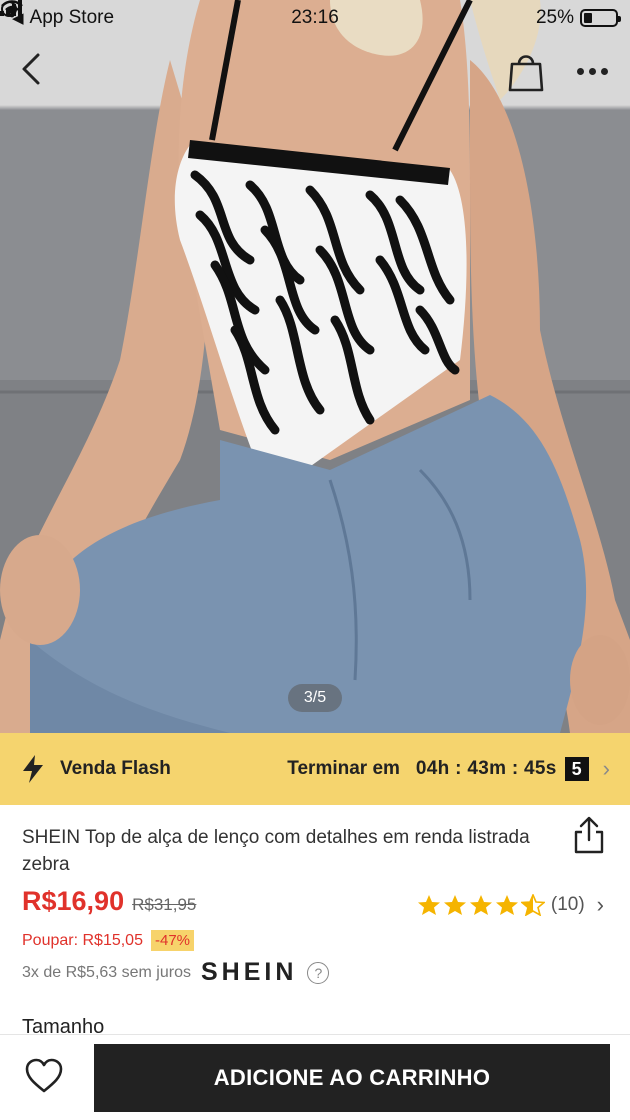 Image resolution: width=630 pixels, height=1120 pixels. What do you see at coordinates (33, 769) in the screenshot?
I see `lightning-icon` at bounding box center [33, 769].